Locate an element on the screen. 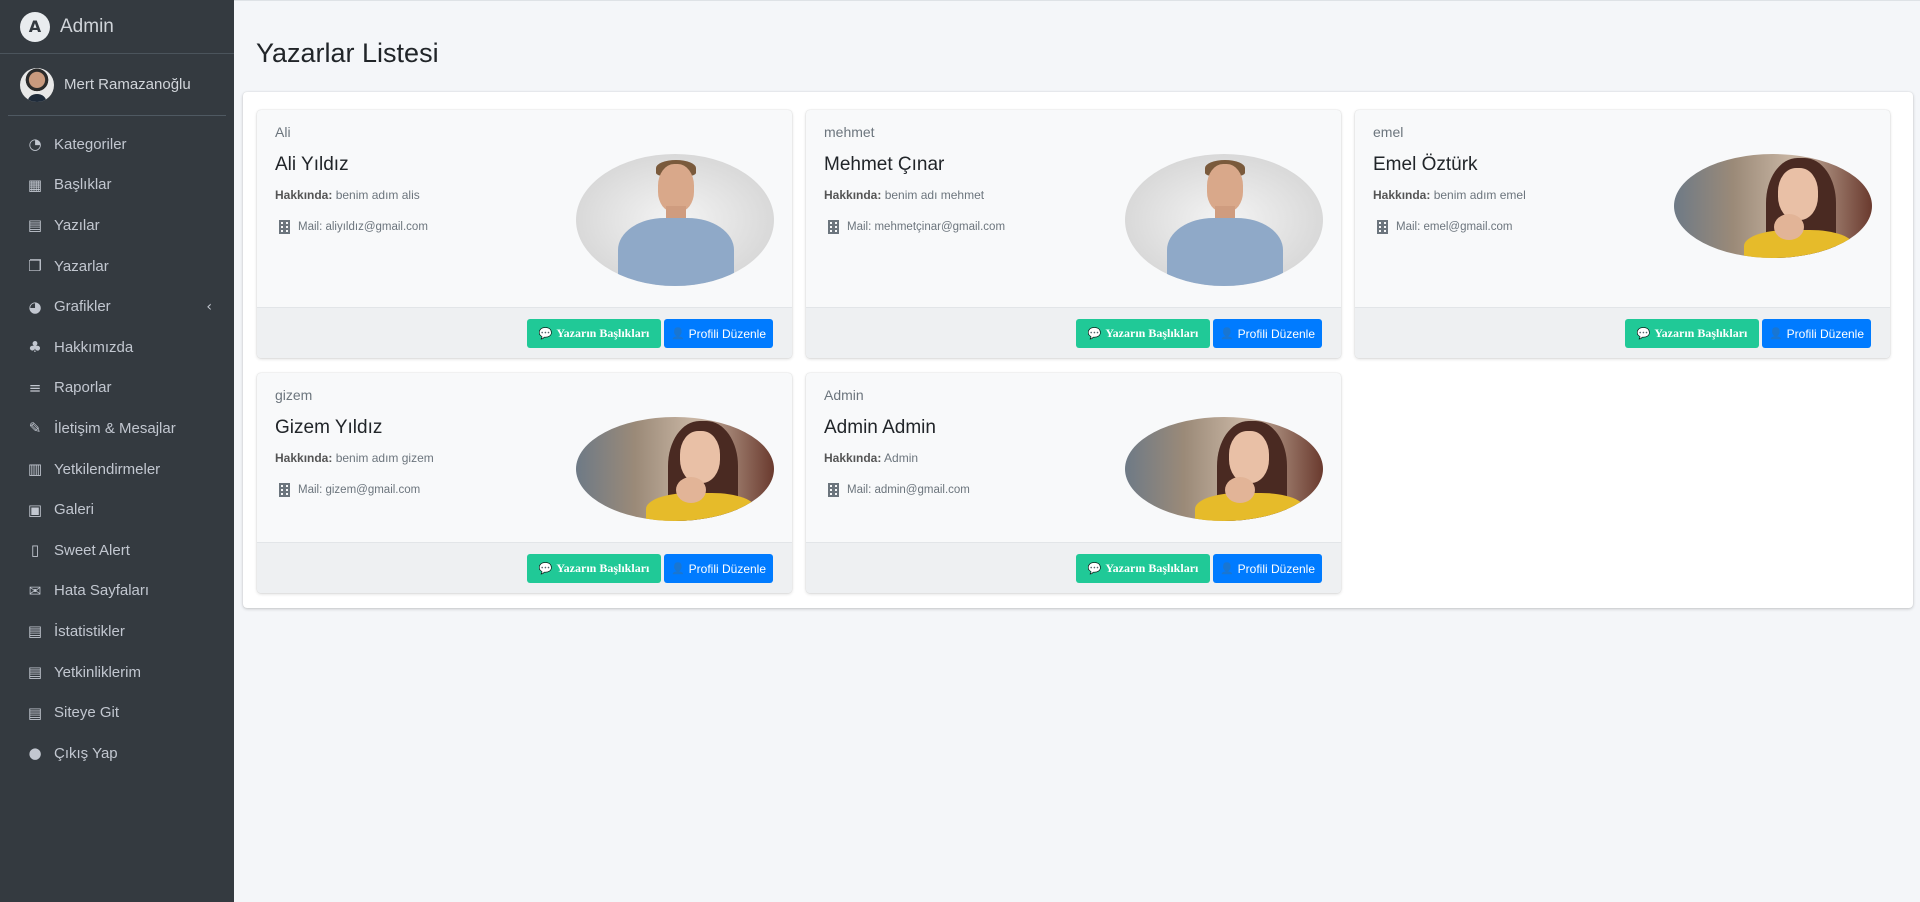 This screenshot has height=902, width=1920. author-about: Hakkında: benim adım alis is located at coordinates (347, 195).